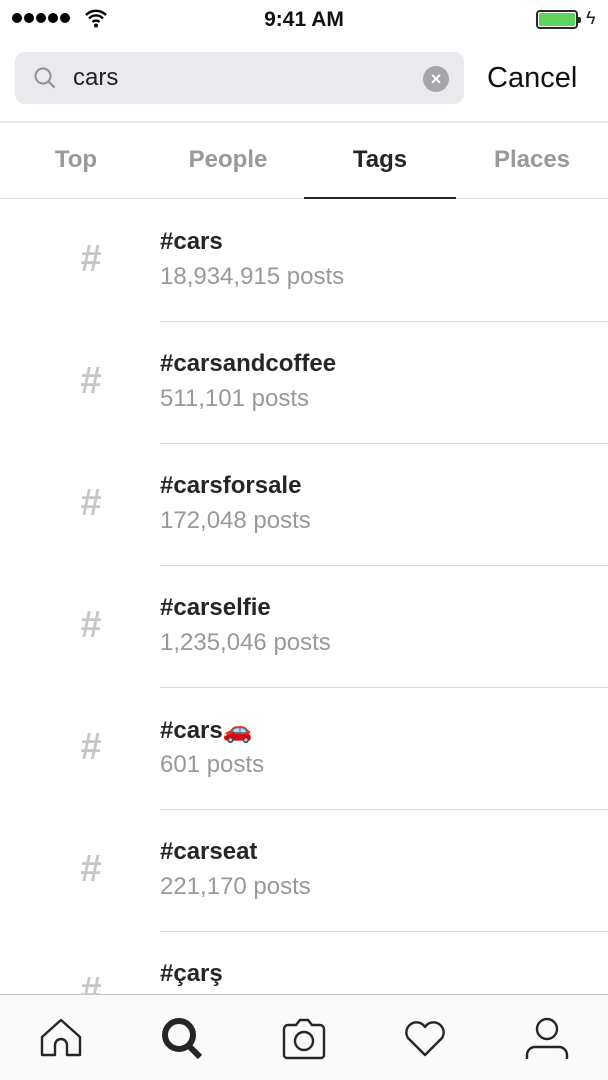 The height and width of the screenshot is (1080, 608). Describe the element at coordinates (239, 78) in the screenshot. I see `search-input: cars ×` at that location.